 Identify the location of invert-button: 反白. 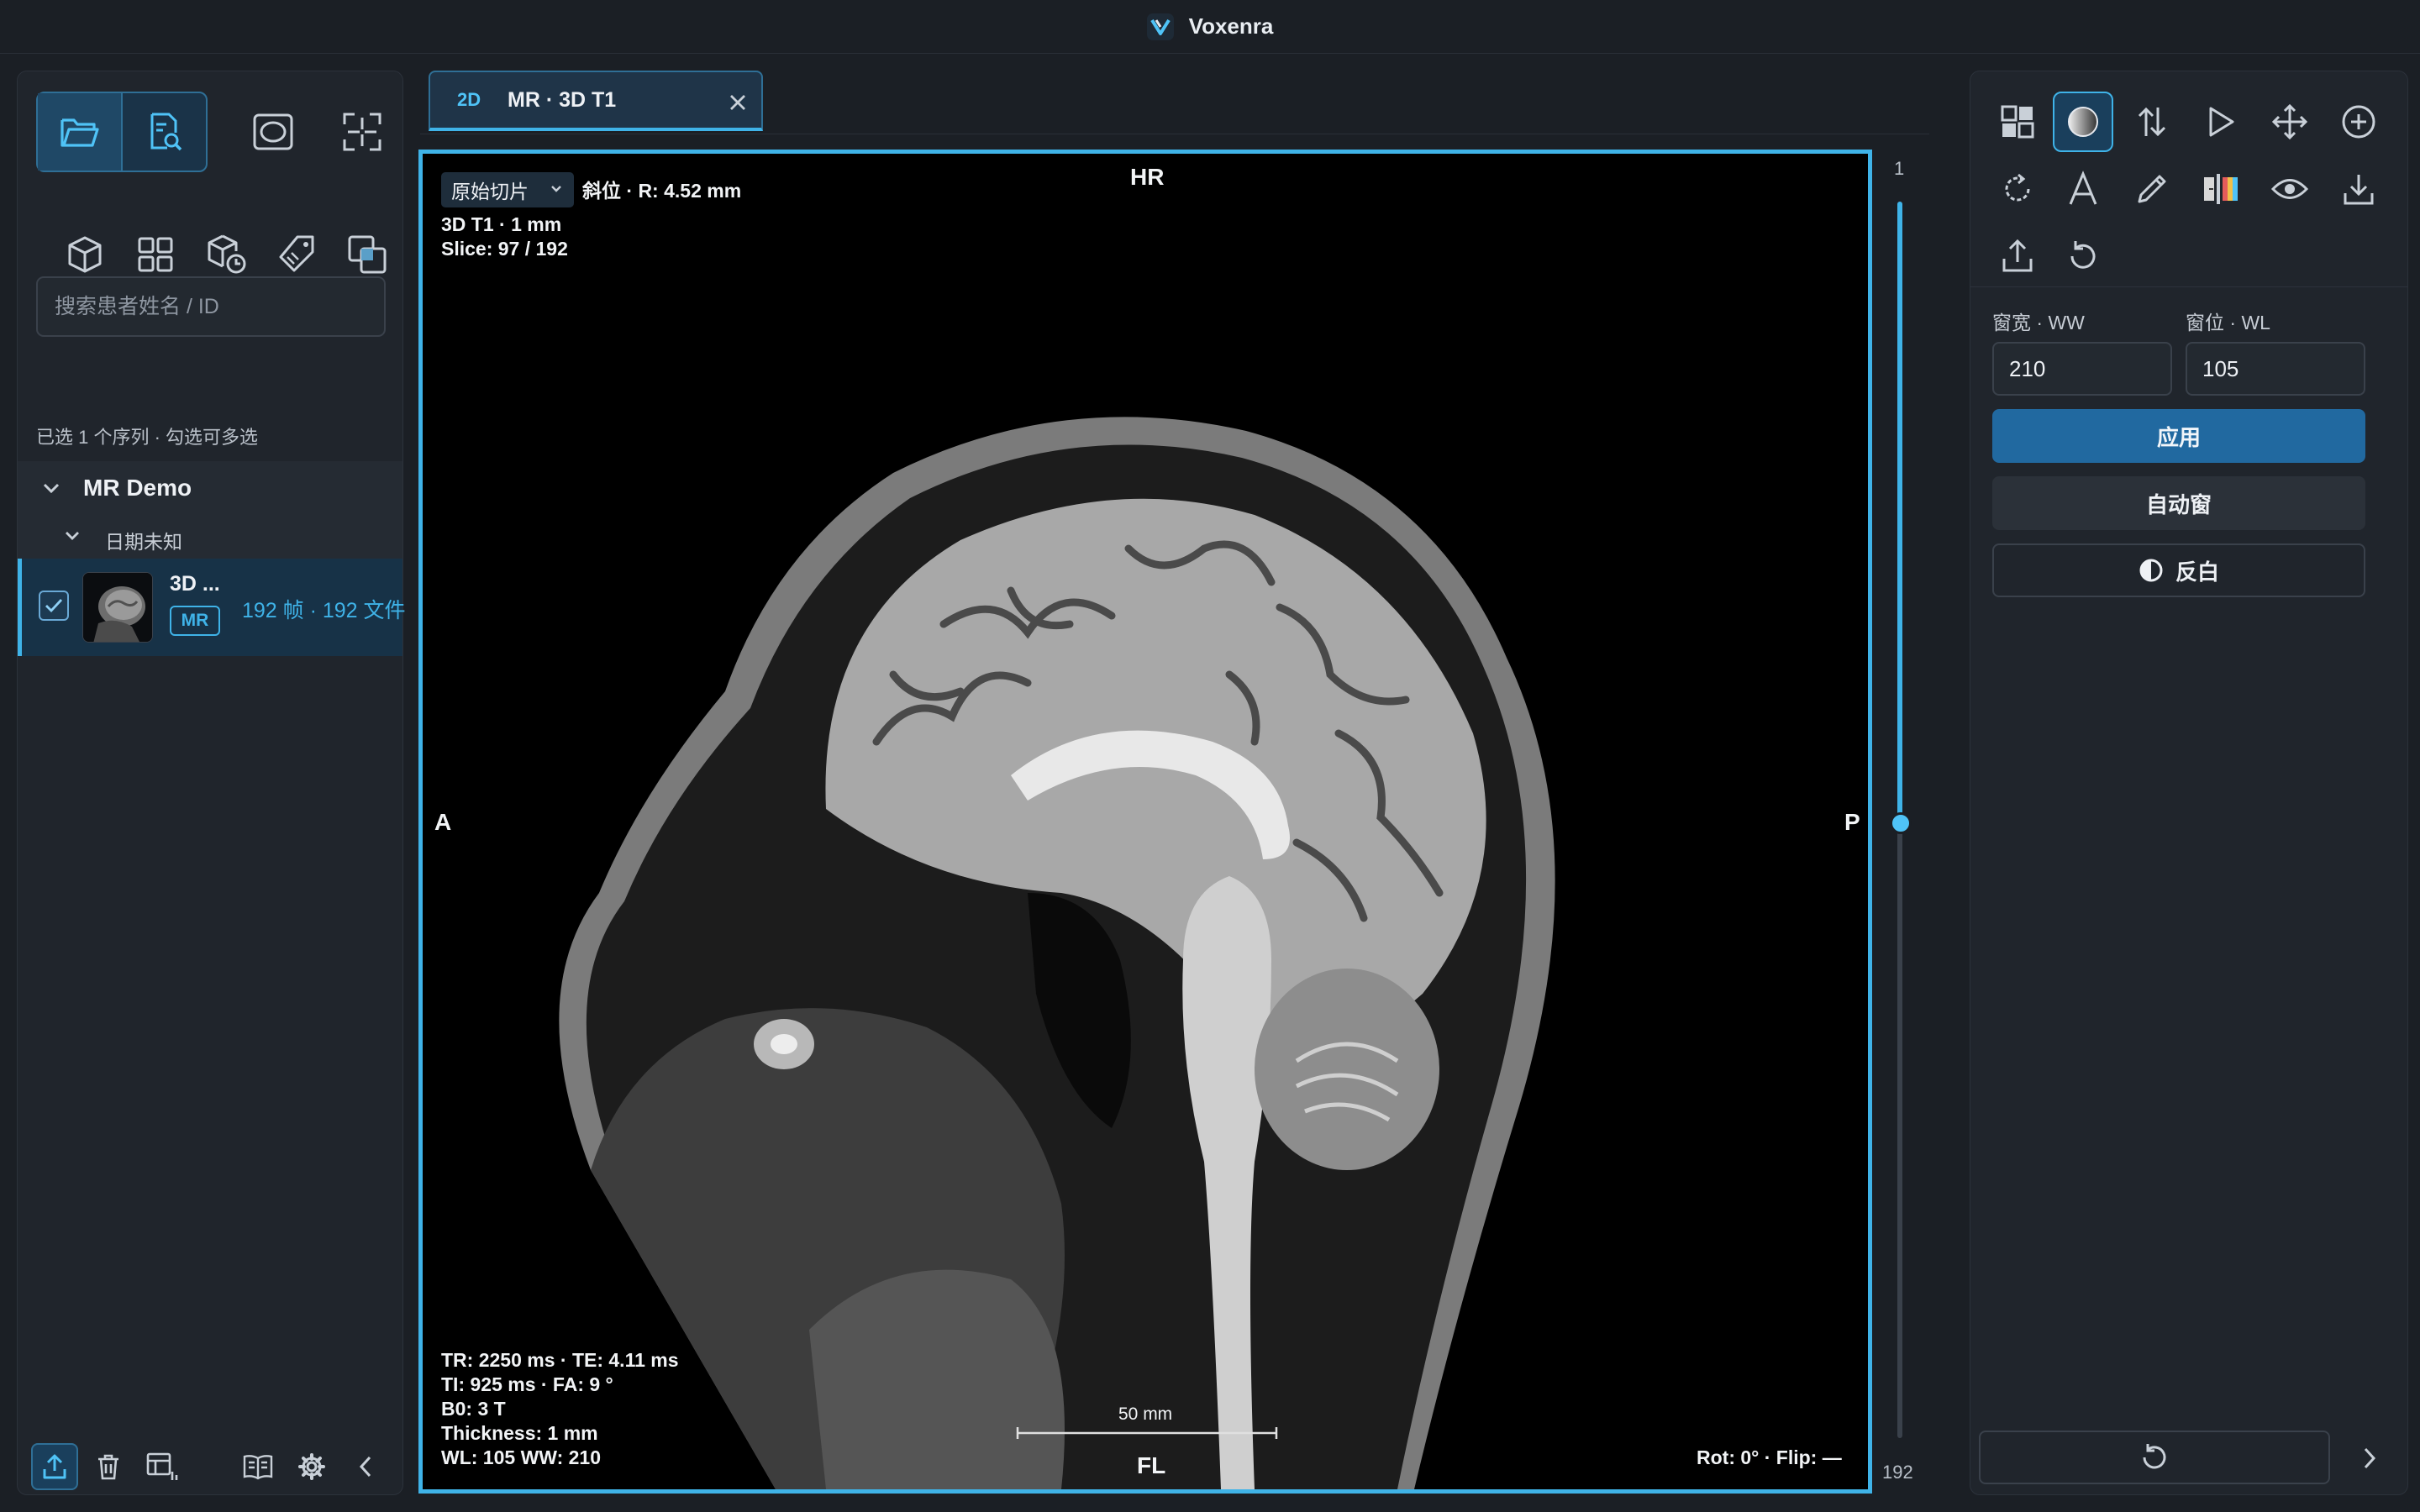
(2178, 570).